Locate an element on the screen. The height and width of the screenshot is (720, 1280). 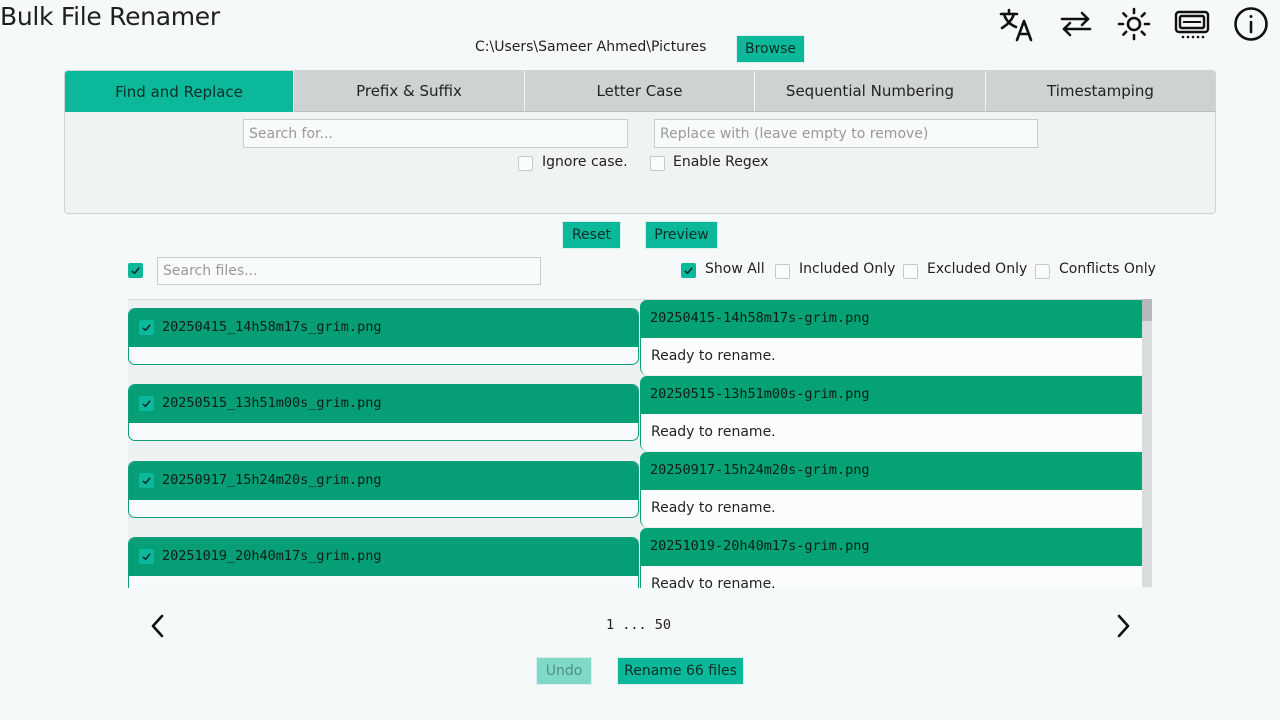
undo-button: Undo is located at coordinates (564, 671).